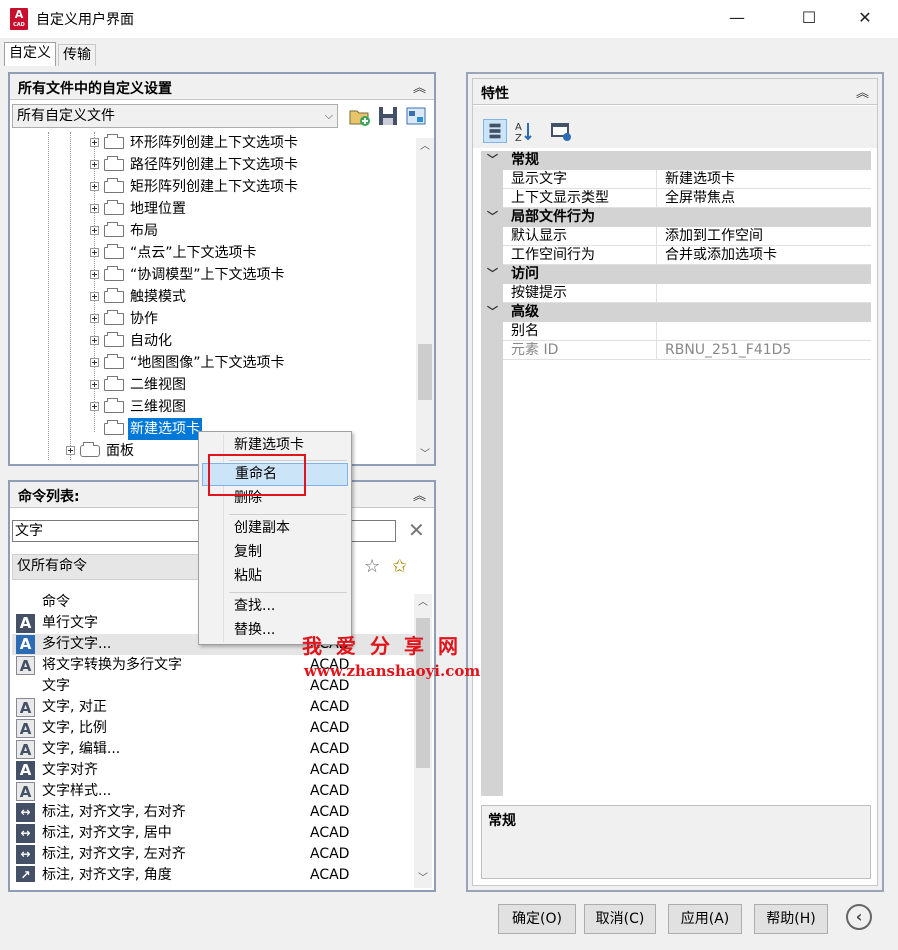 The width and height of the screenshot is (898, 950). I want to click on star-icon: ☆, so click(372, 566).